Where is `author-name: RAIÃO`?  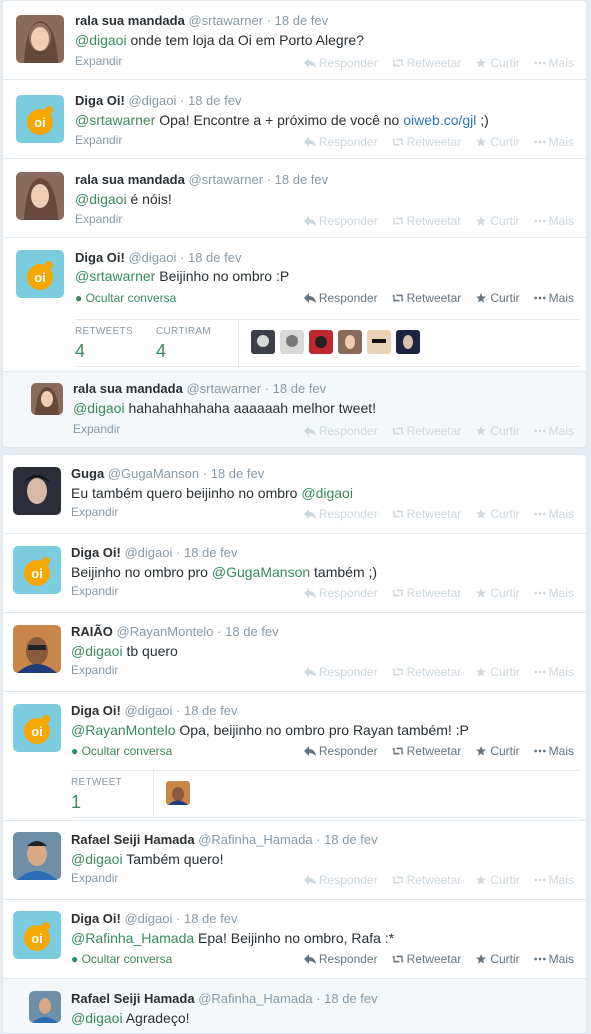 author-name: RAIÃO is located at coordinates (92, 631).